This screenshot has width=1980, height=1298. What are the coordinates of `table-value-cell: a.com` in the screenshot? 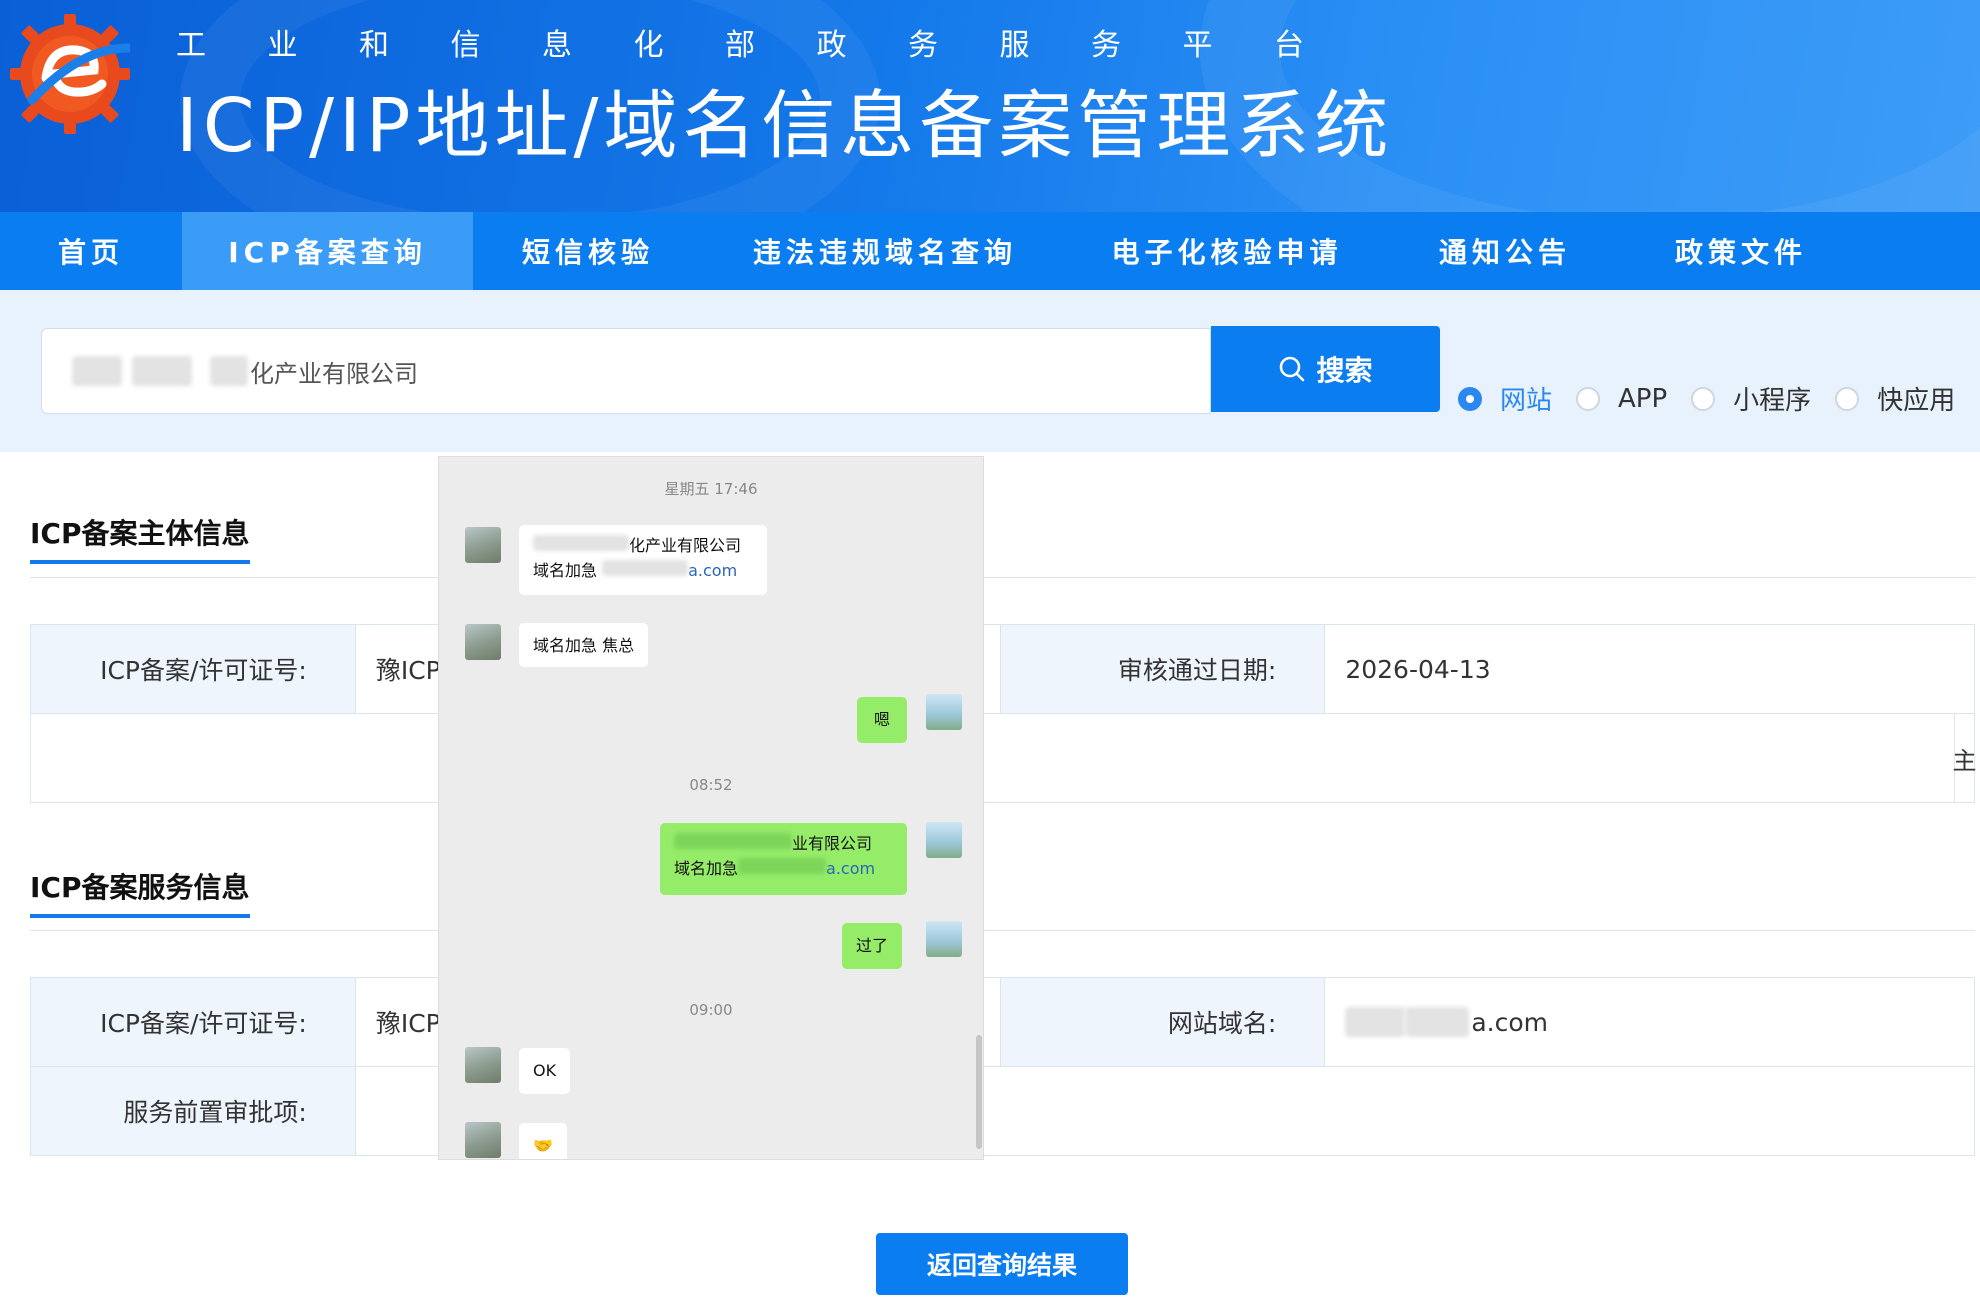 It's located at (1650, 1022).